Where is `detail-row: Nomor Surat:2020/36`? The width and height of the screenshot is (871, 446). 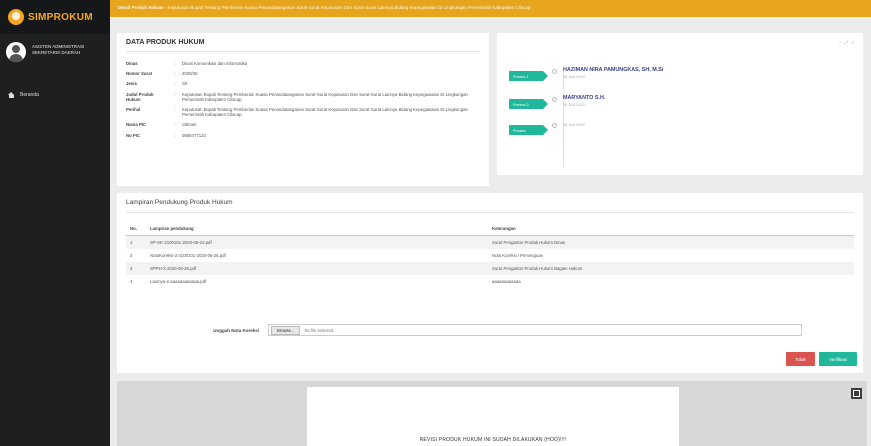 detail-row: Nomor Surat:2020/36 is located at coordinates (303, 73).